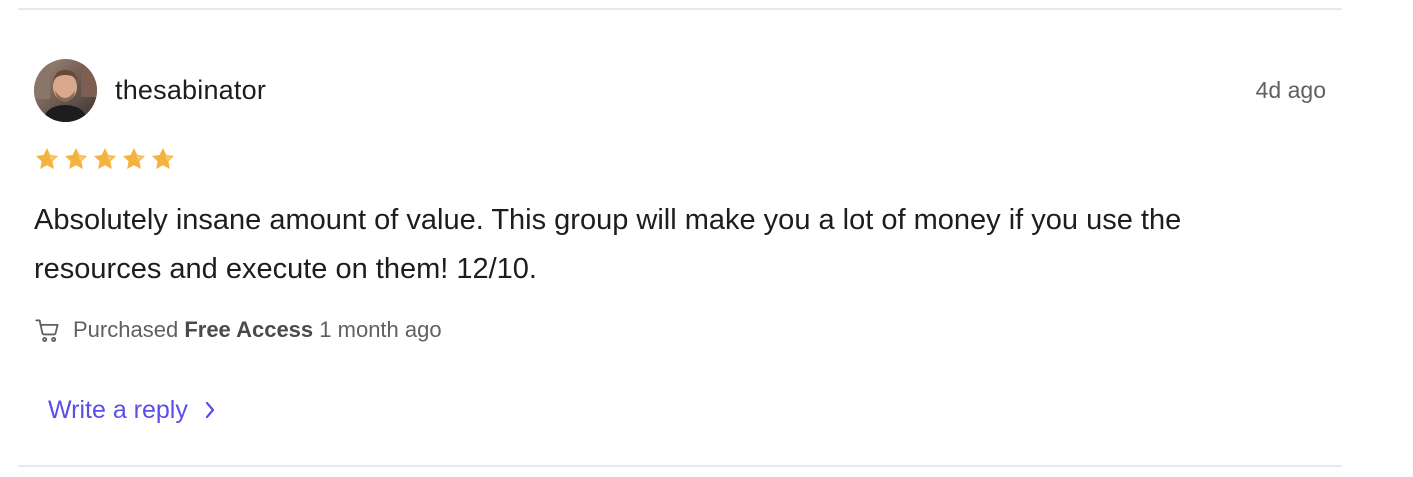  I want to click on write-reply-link: Write a reply, so click(133, 410).